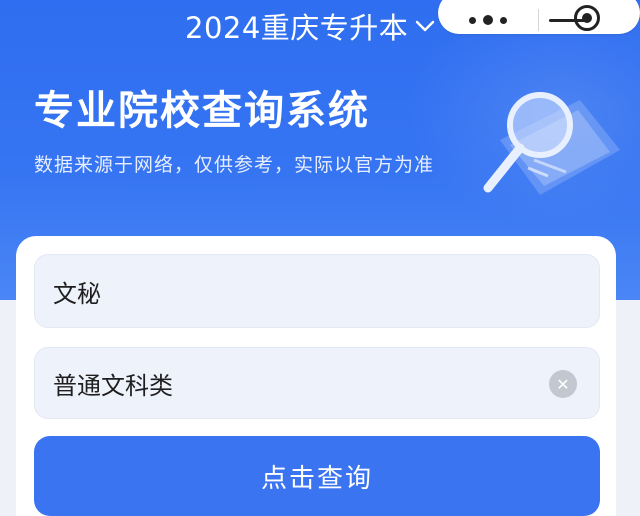 This screenshot has height=516, width=640. Describe the element at coordinates (317, 383) in the screenshot. I see `category-select: 普通文科类 ✕` at that location.